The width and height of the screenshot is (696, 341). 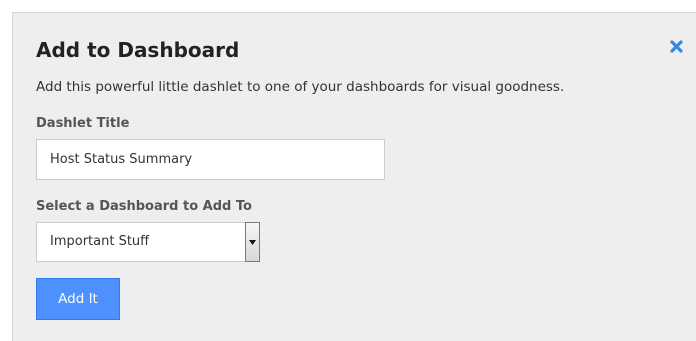 What do you see at coordinates (78, 299) in the screenshot?
I see `add-it-button: Add It` at bounding box center [78, 299].